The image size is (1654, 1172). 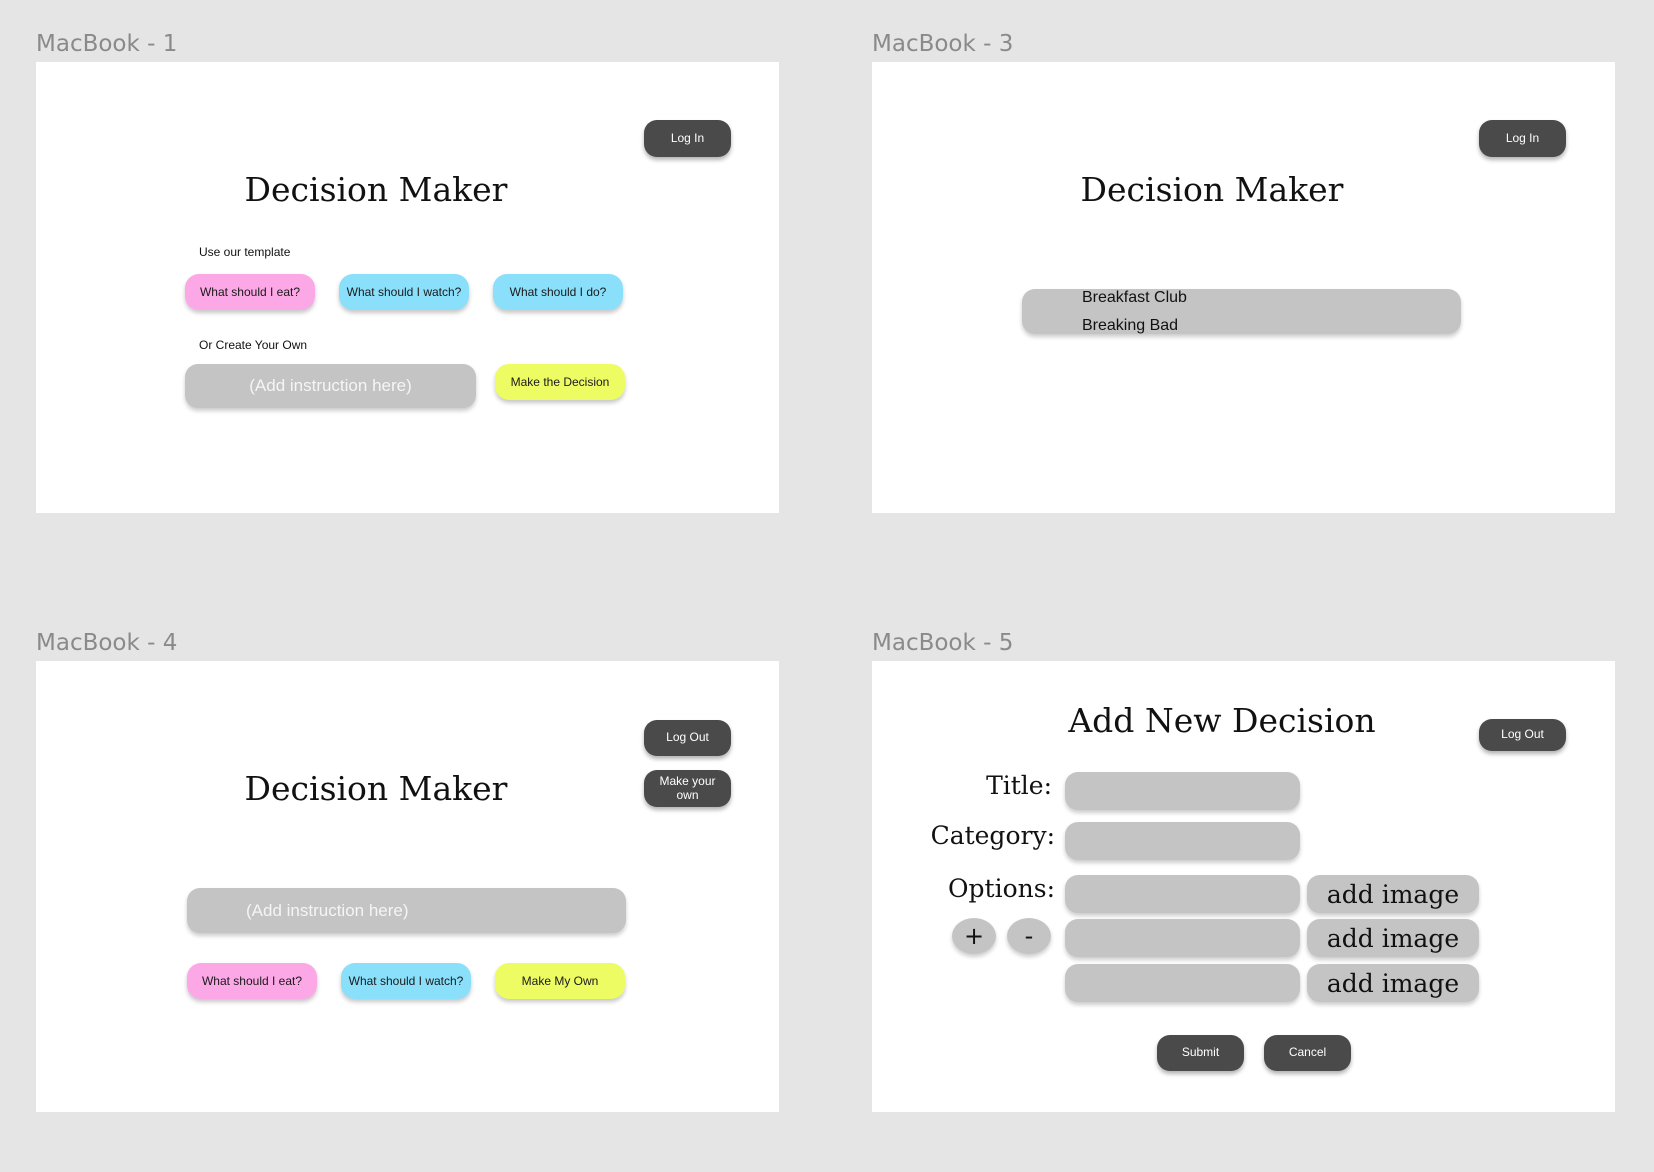 I want to click on title-label: Title:, so click(x=1019, y=785).